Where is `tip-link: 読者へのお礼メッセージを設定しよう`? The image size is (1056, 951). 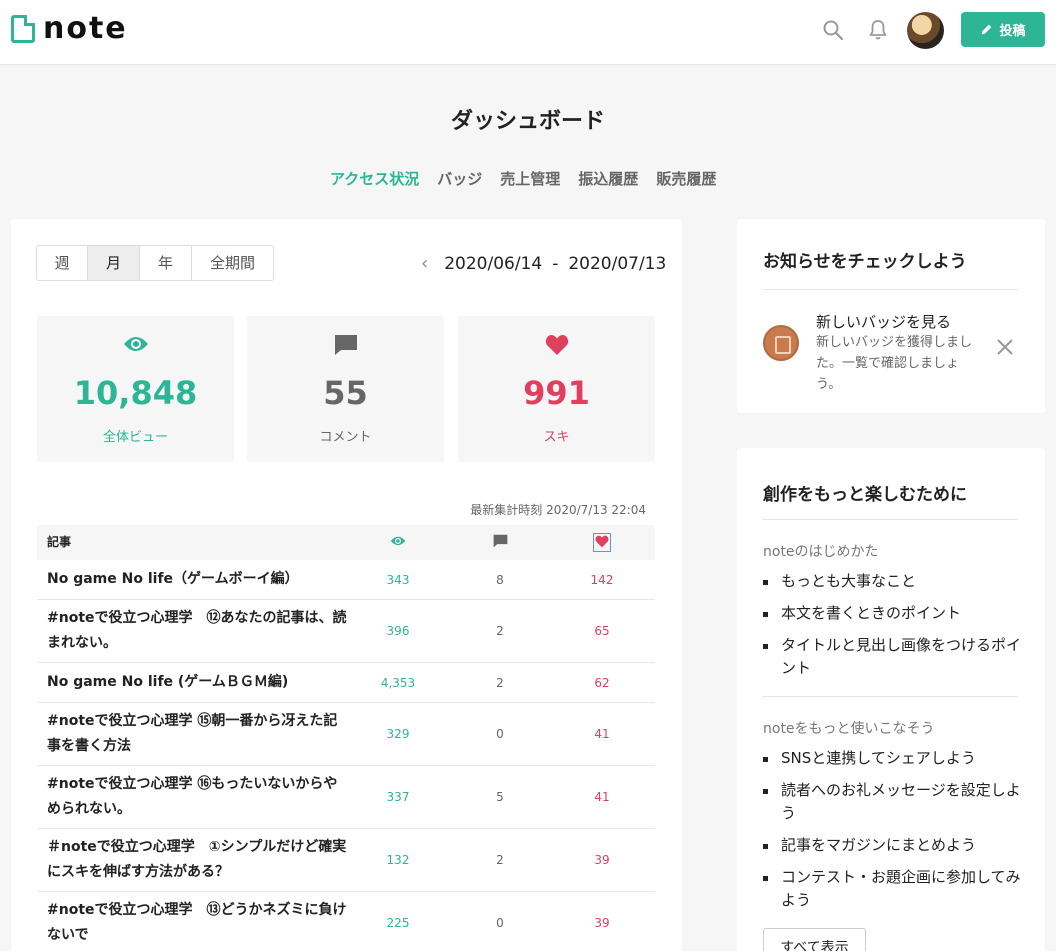 tip-link: 読者へのお礼メッセージを設定しよう is located at coordinates (893, 802).